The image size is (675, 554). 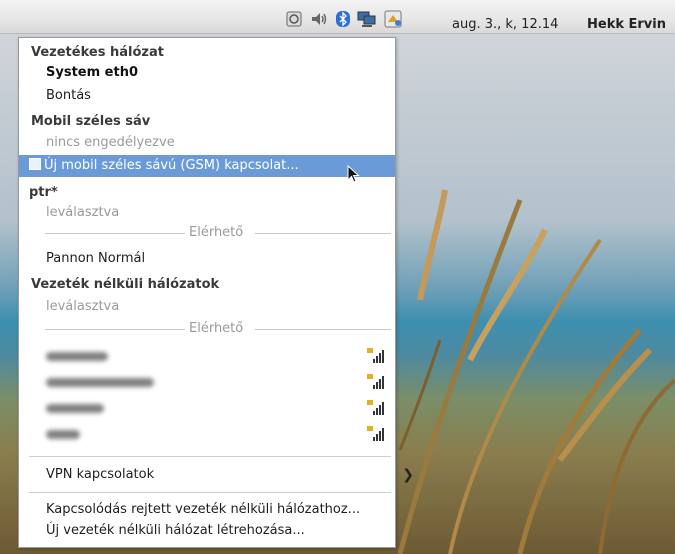 I want to click on available-separator: Elérhető, so click(x=218, y=233).